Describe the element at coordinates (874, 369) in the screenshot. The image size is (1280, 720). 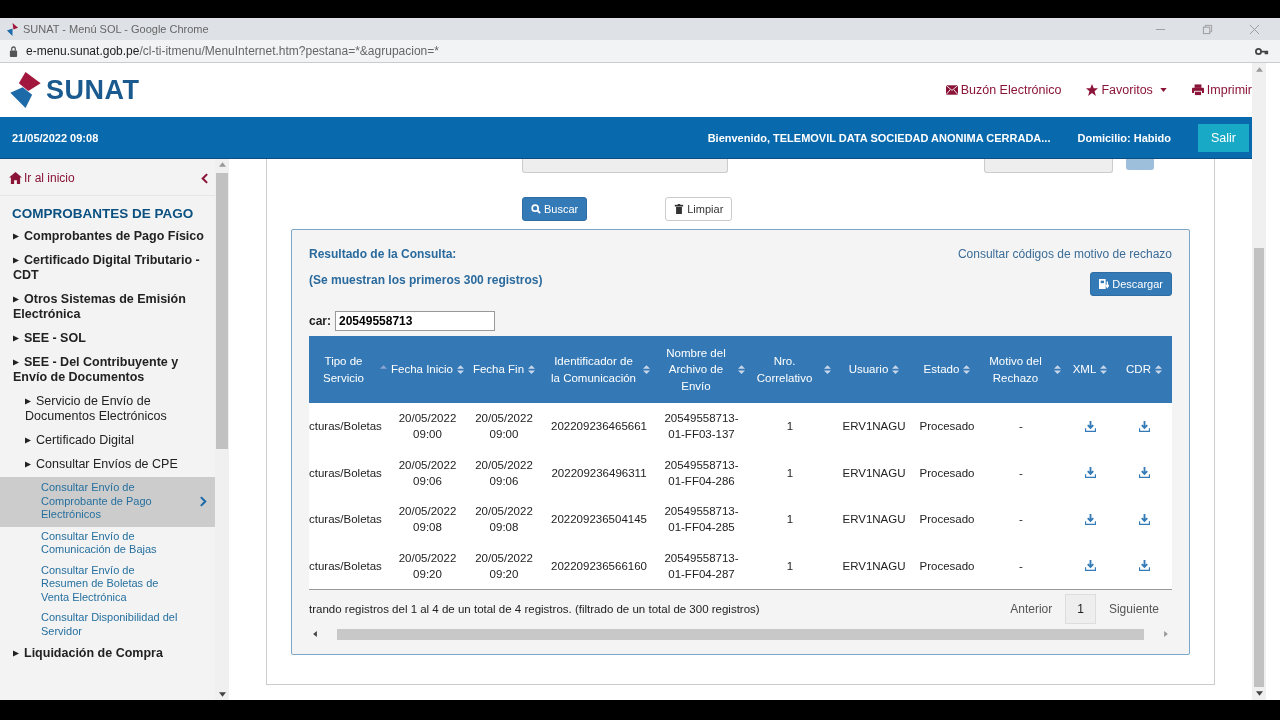
I see `column-header: Usuario` at that location.